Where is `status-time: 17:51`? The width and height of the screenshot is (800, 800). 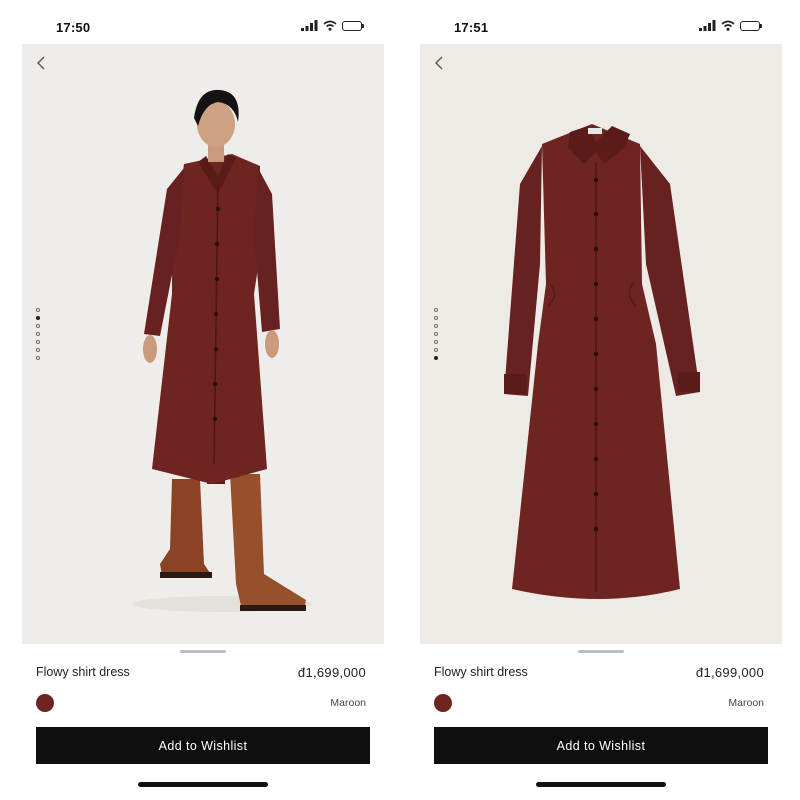
status-time: 17:51 is located at coordinates (471, 27).